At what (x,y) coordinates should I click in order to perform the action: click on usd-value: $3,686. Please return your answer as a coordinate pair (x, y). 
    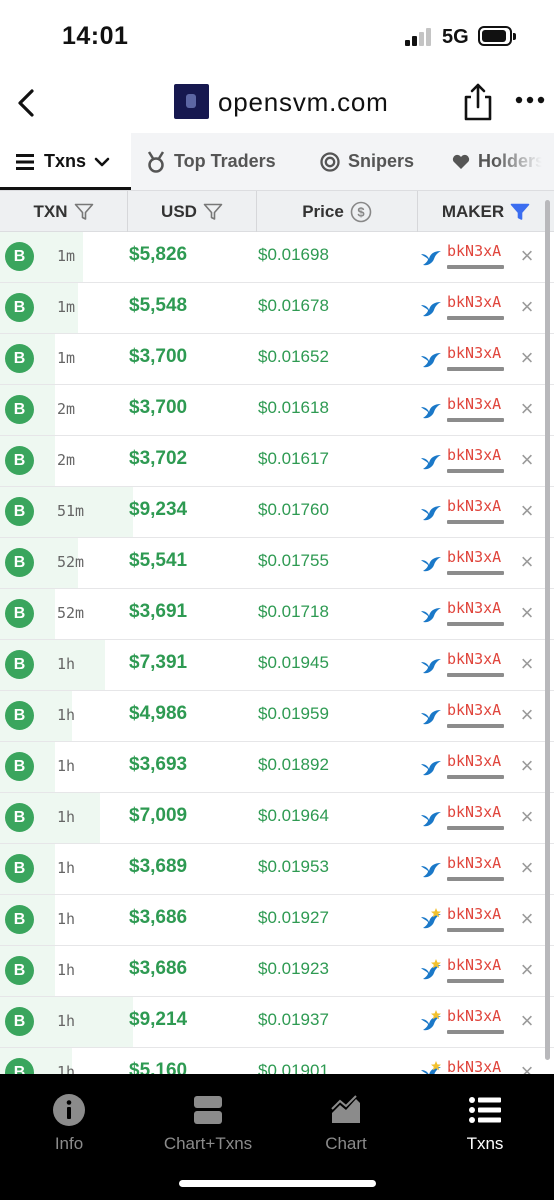
    Looking at the image, I should click on (158, 917).